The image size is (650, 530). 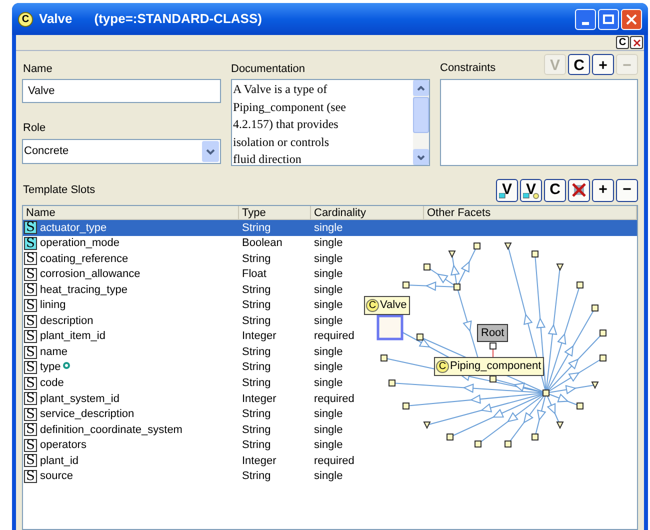 I want to click on maximize-button, so click(x=608, y=19).